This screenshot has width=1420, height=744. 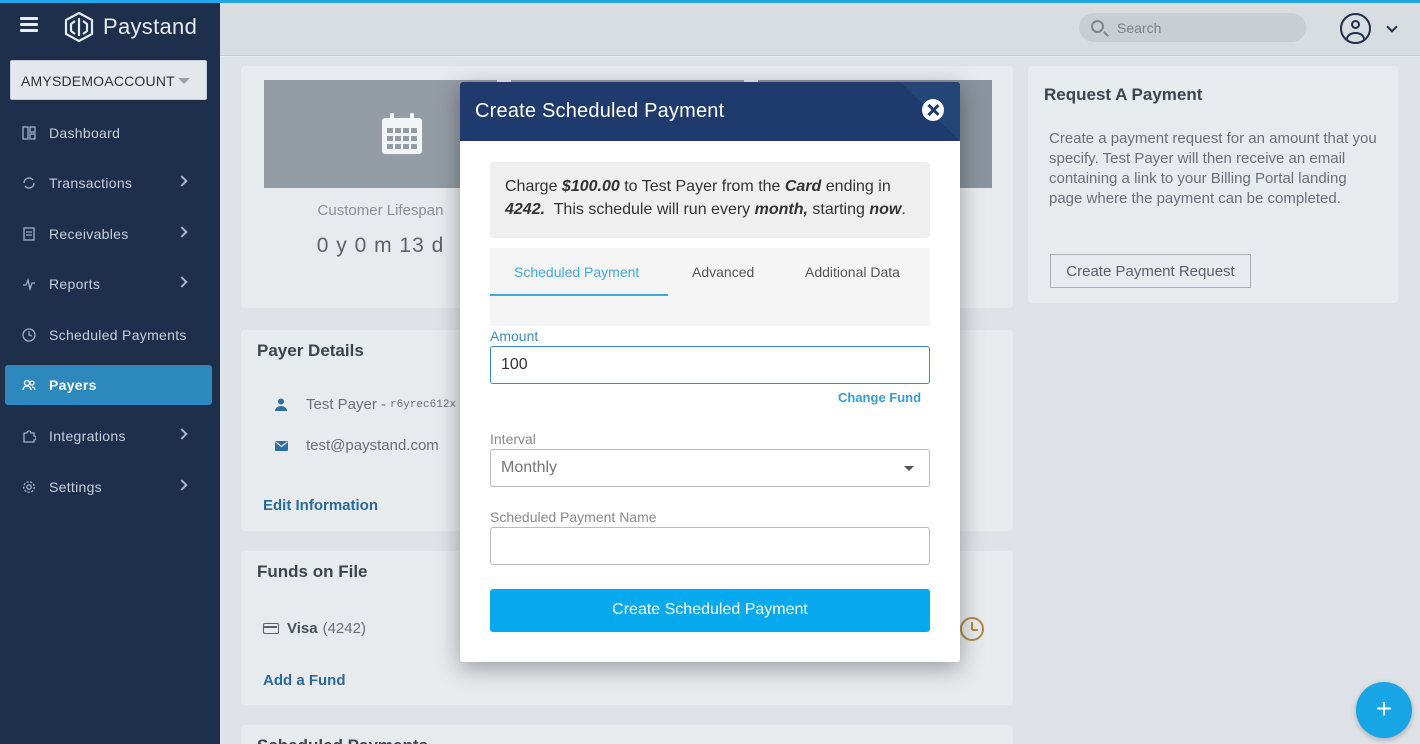 What do you see at coordinates (320, 505) in the screenshot?
I see `edit-information-link: Edit Information` at bounding box center [320, 505].